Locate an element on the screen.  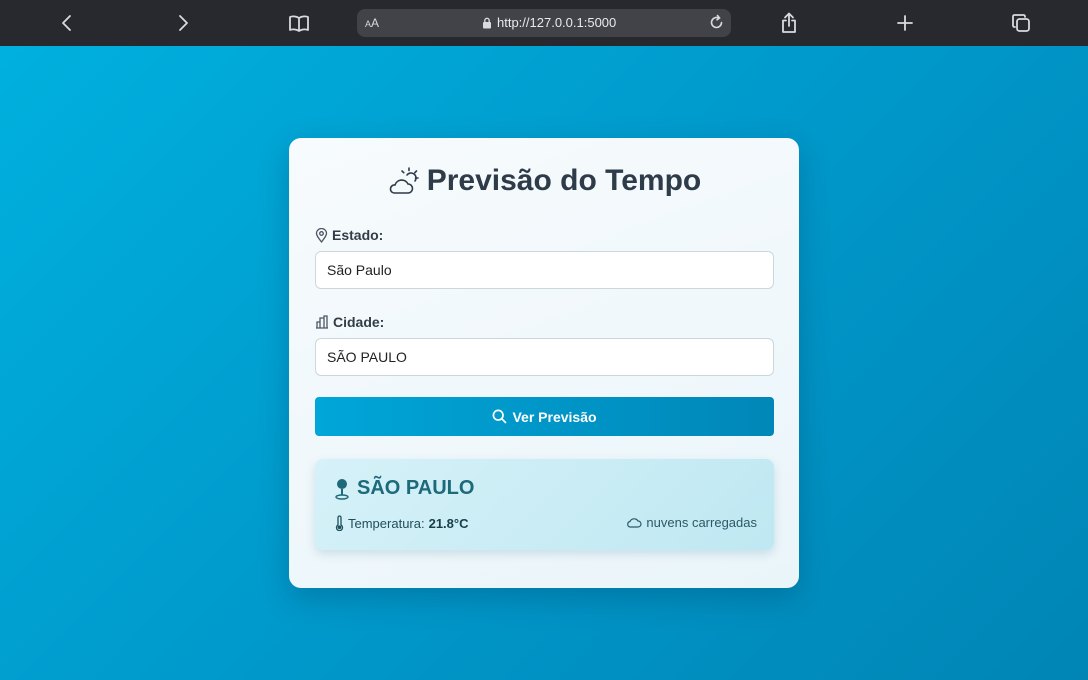
back-icon is located at coordinates (66, 23).